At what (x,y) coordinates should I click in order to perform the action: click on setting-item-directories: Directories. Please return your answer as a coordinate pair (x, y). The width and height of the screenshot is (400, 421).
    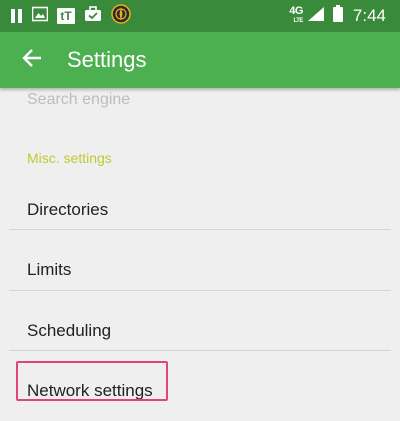
    Looking at the image, I should click on (200, 210).